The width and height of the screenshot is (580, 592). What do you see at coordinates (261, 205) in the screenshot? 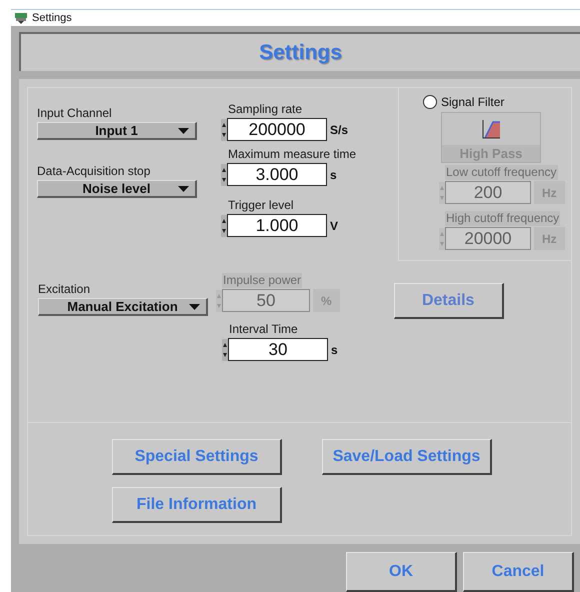
I see `field-label: Trigger level` at bounding box center [261, 205].